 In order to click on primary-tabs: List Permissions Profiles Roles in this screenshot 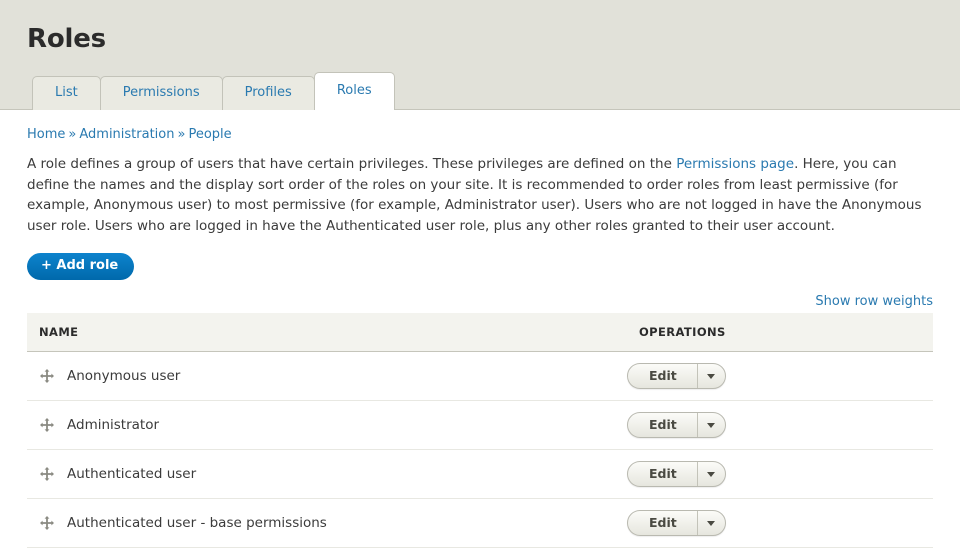, I will do `click(213, 91)`.